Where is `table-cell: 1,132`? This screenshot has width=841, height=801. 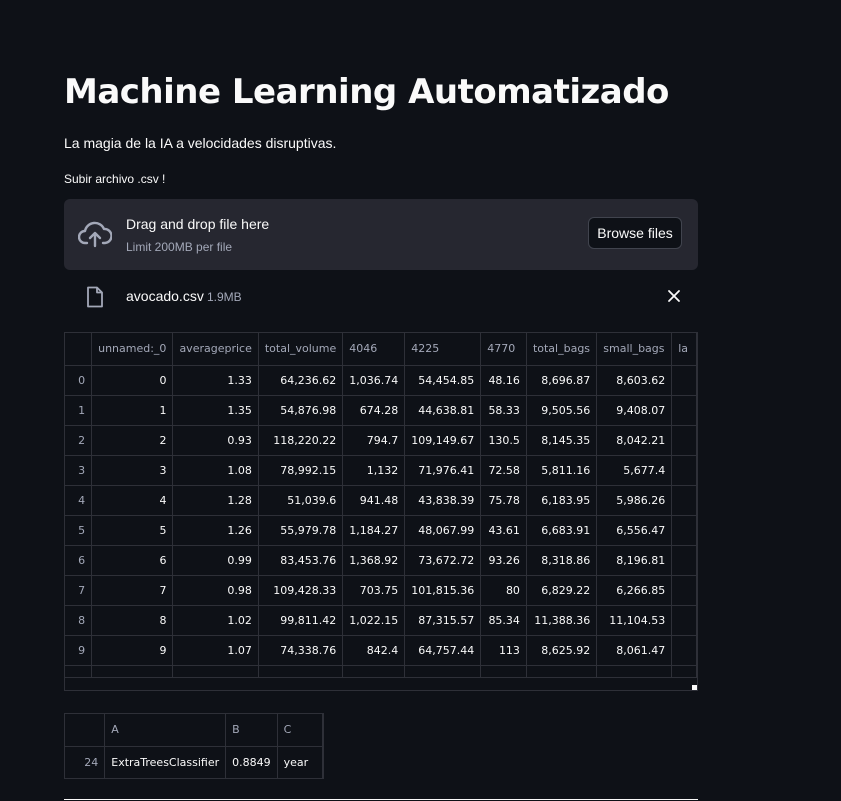
table-cell: 1,132 is located at coordinates (374, 470).